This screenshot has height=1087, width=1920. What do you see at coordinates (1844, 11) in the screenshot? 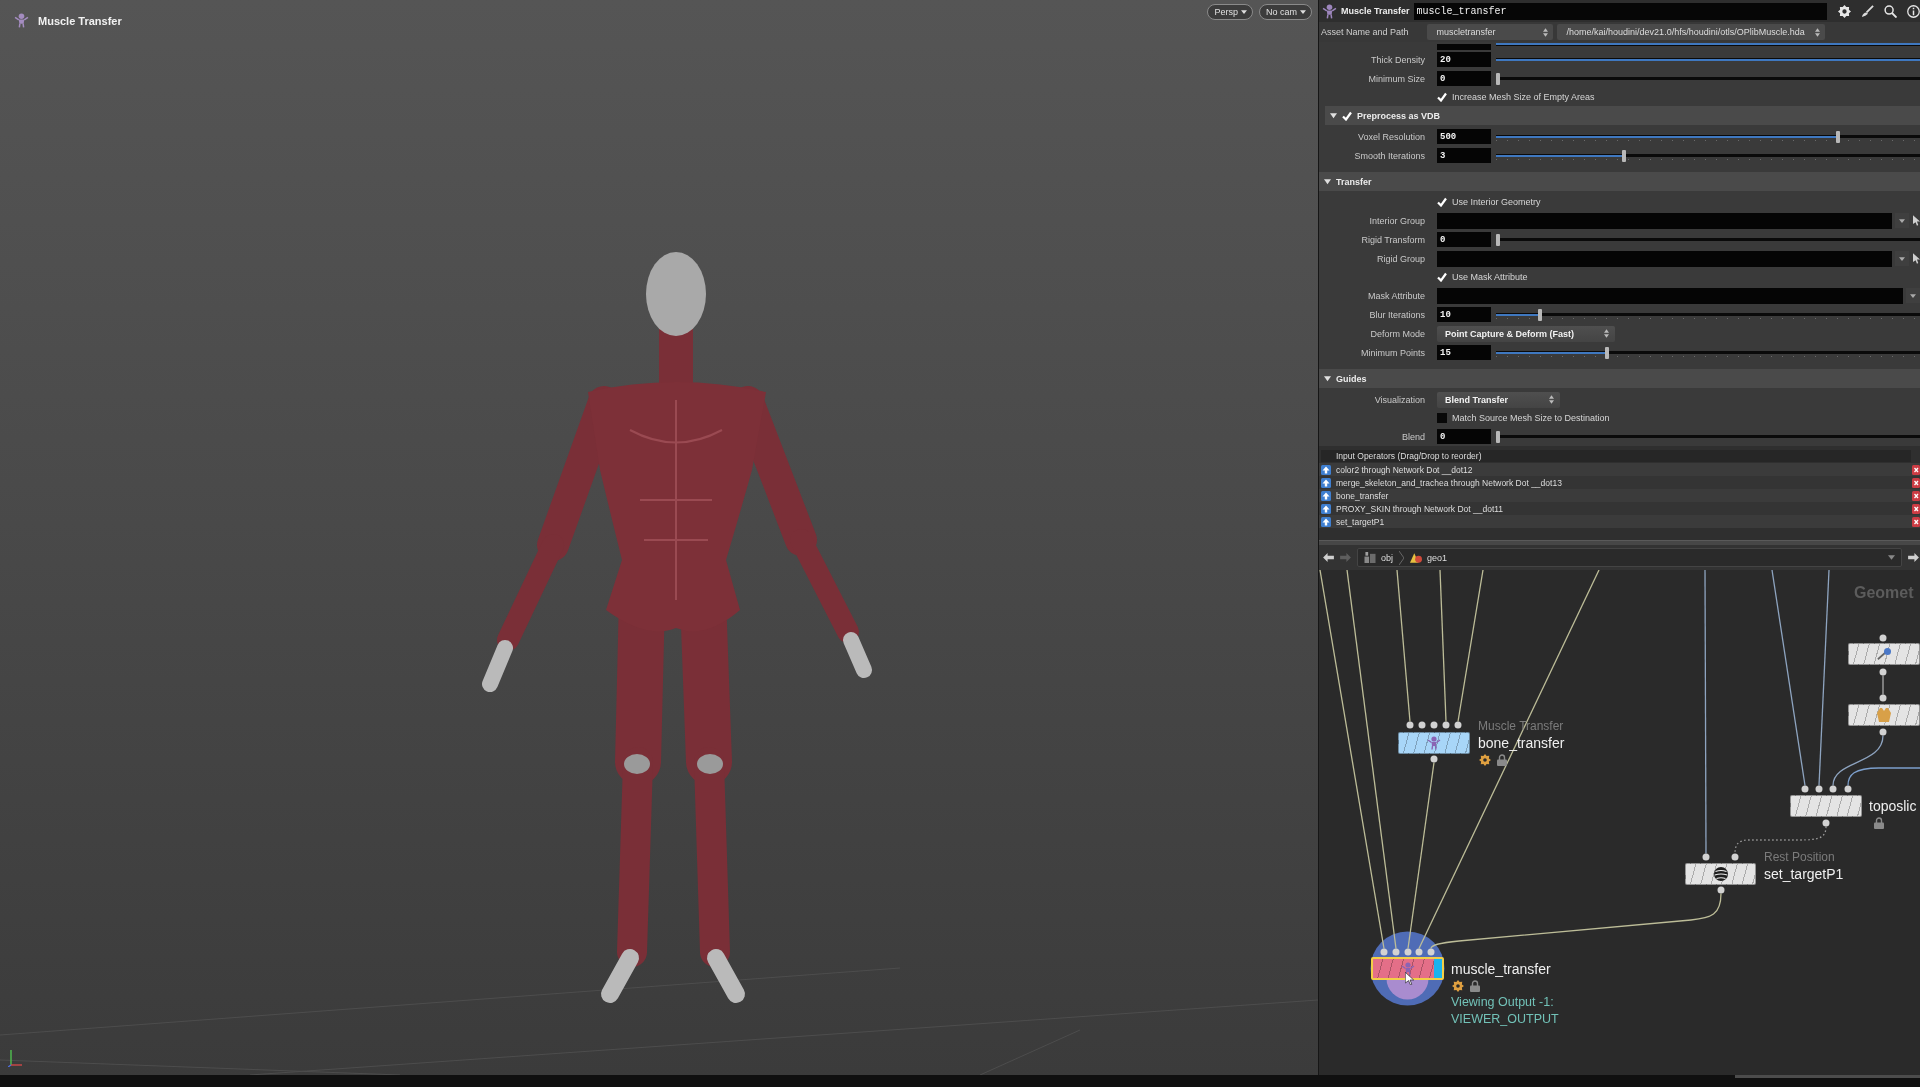
I see `gear-icon` at bounding box center [1844, 11].